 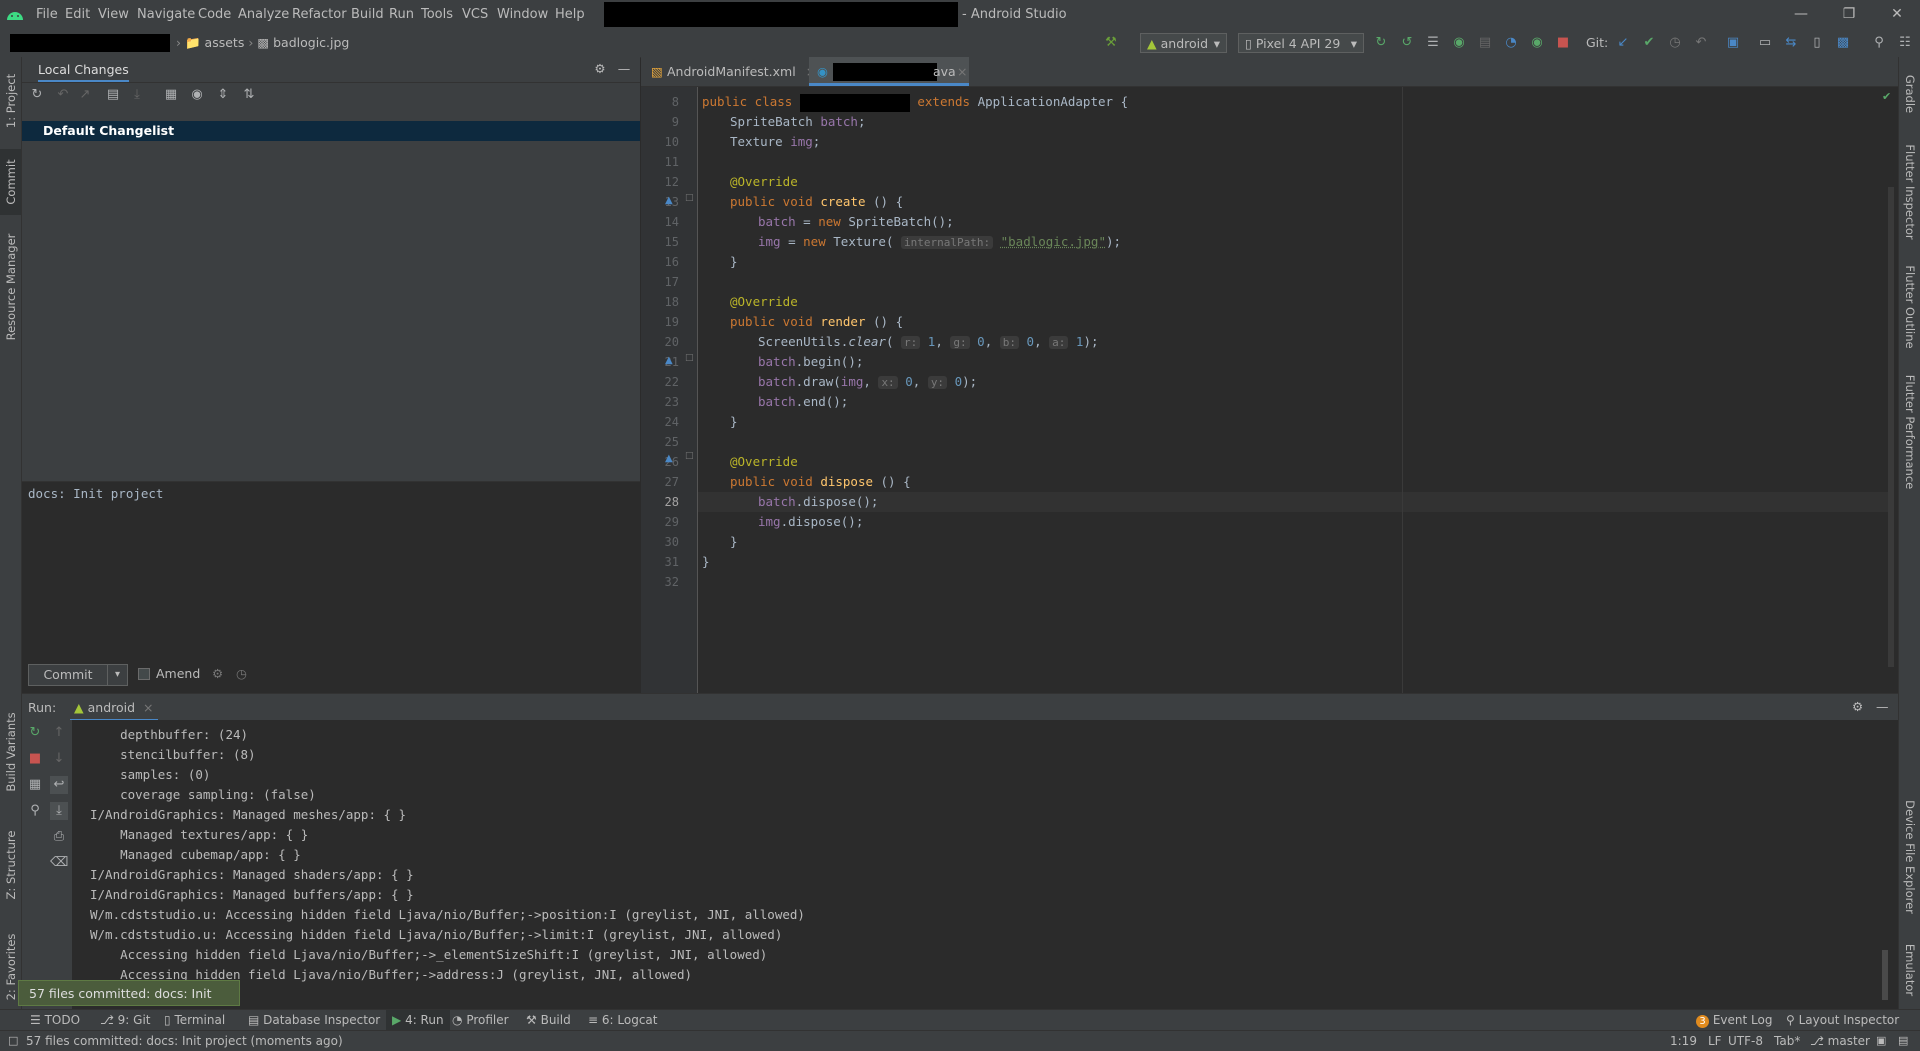 What do you see at coordinates (1843, 43) in the screenshot?
I see `sdk-manager-icon: ▩` at bounding box center [1843, 43].